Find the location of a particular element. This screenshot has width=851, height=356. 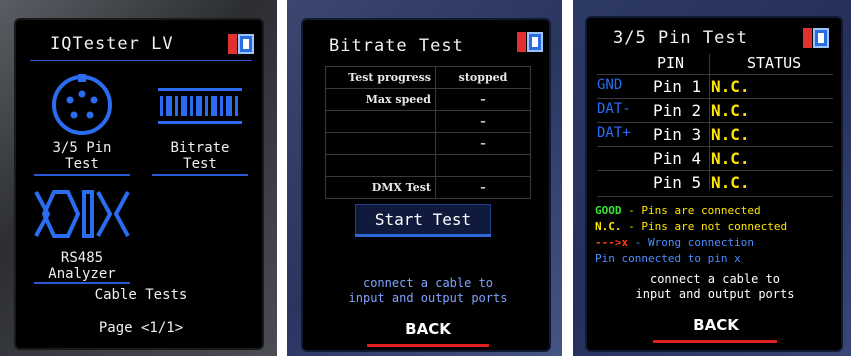

pin-row: Pin 4 N.C. is located at coordinates (715, 160).